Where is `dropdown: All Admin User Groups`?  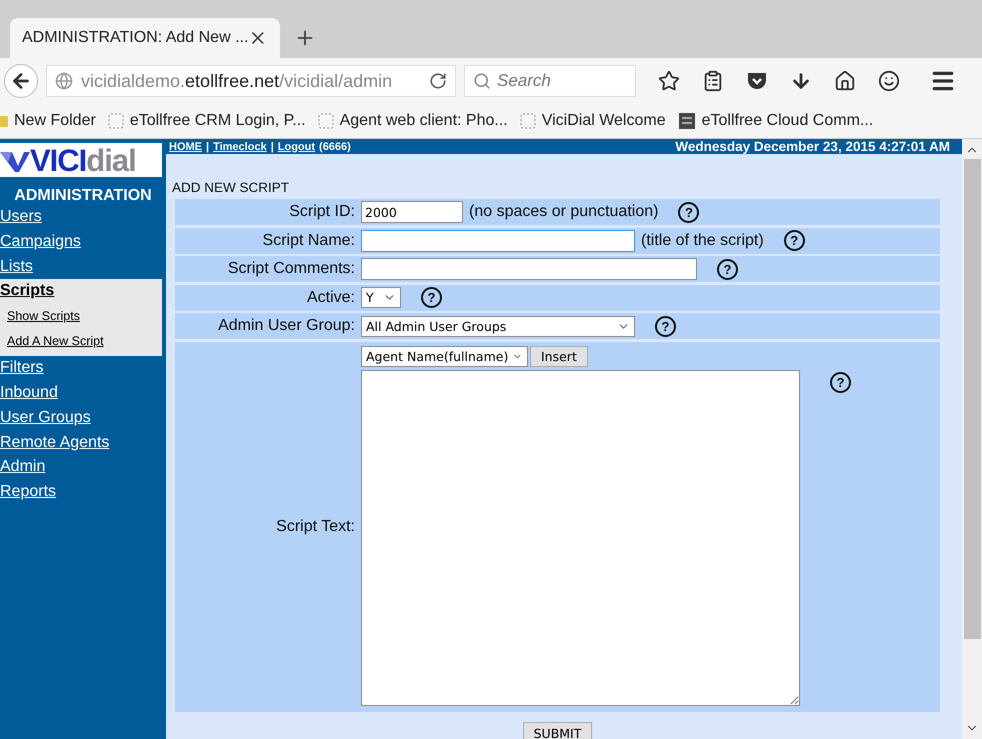
dropdown: All Admin User Groups is located at coordinates (498, 326).